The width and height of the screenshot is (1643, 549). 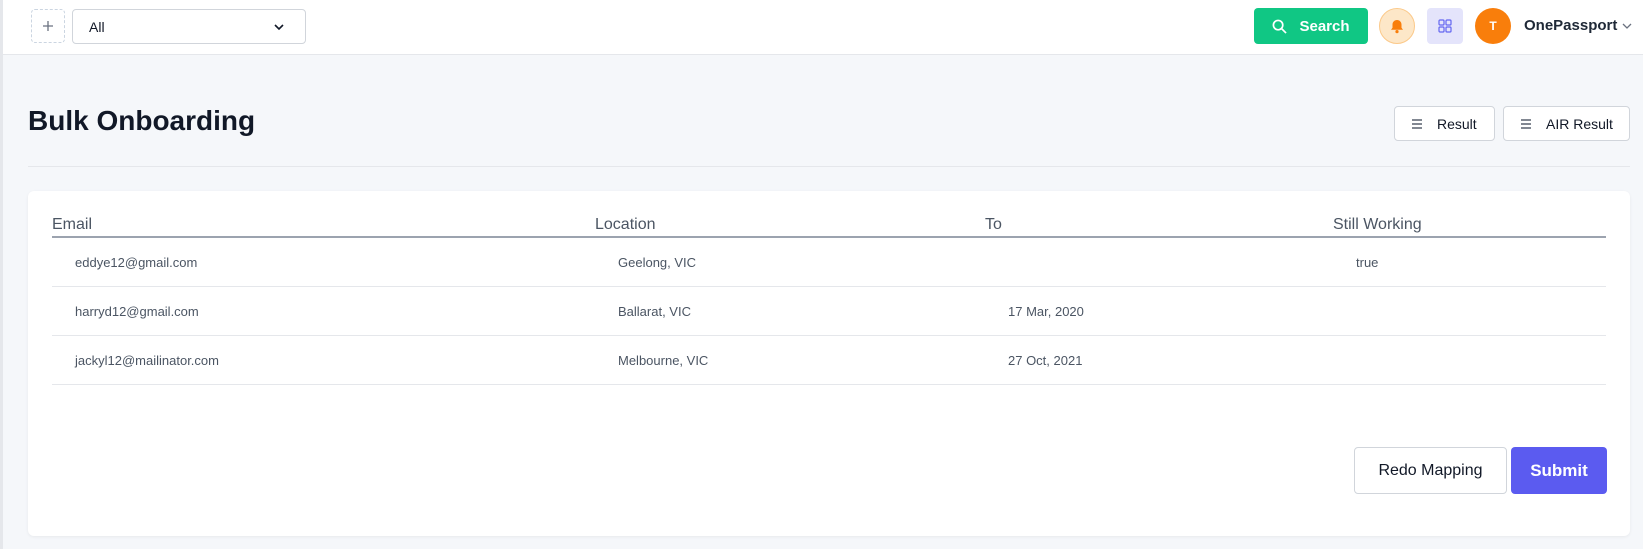 I want to click on air-result-button-label: AIR Result, so click(x=1579, y=123).